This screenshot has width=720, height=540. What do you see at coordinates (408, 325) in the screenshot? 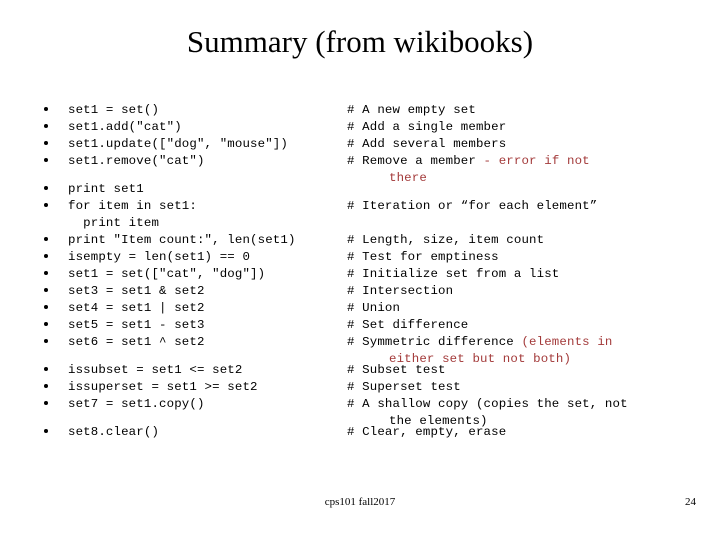
I see `comment-main-text: # Set difference` at bounding box center [408, 325].